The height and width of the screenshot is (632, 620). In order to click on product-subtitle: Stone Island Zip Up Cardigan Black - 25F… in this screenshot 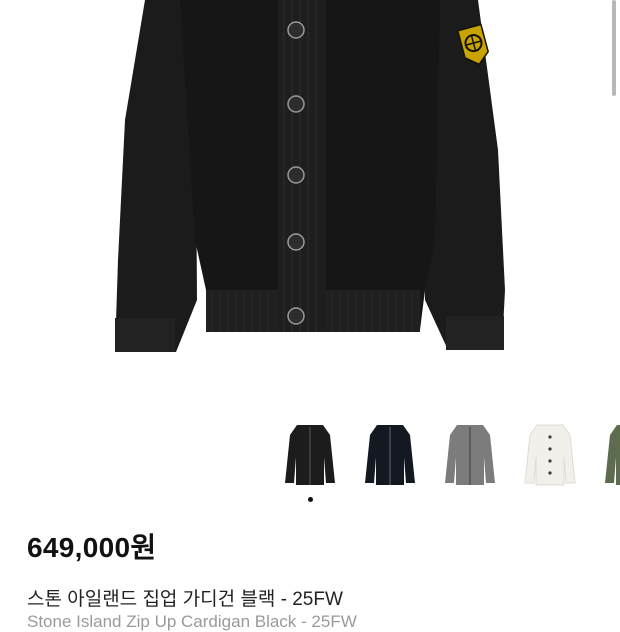, I will do `click(192, 621)`.